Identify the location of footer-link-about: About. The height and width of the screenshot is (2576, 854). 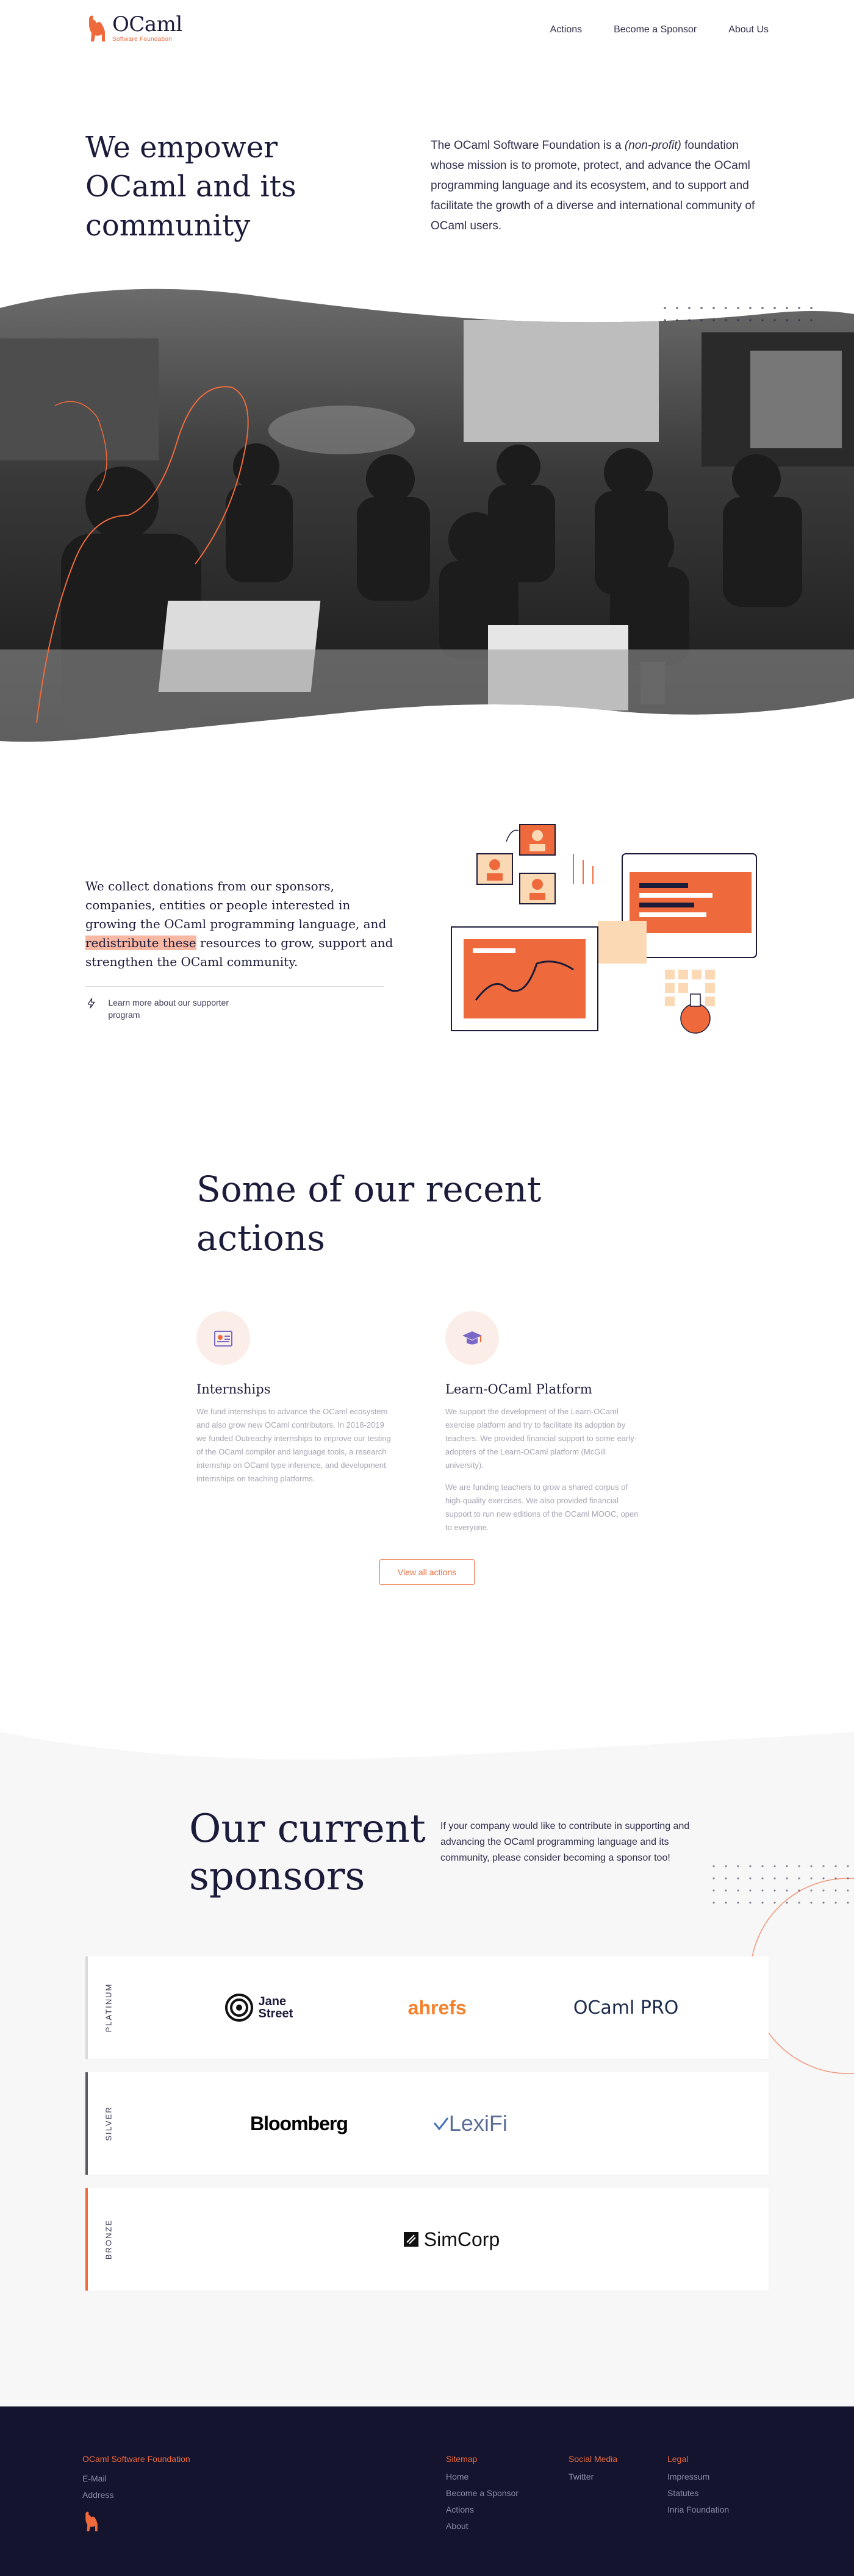
(482, 2526).